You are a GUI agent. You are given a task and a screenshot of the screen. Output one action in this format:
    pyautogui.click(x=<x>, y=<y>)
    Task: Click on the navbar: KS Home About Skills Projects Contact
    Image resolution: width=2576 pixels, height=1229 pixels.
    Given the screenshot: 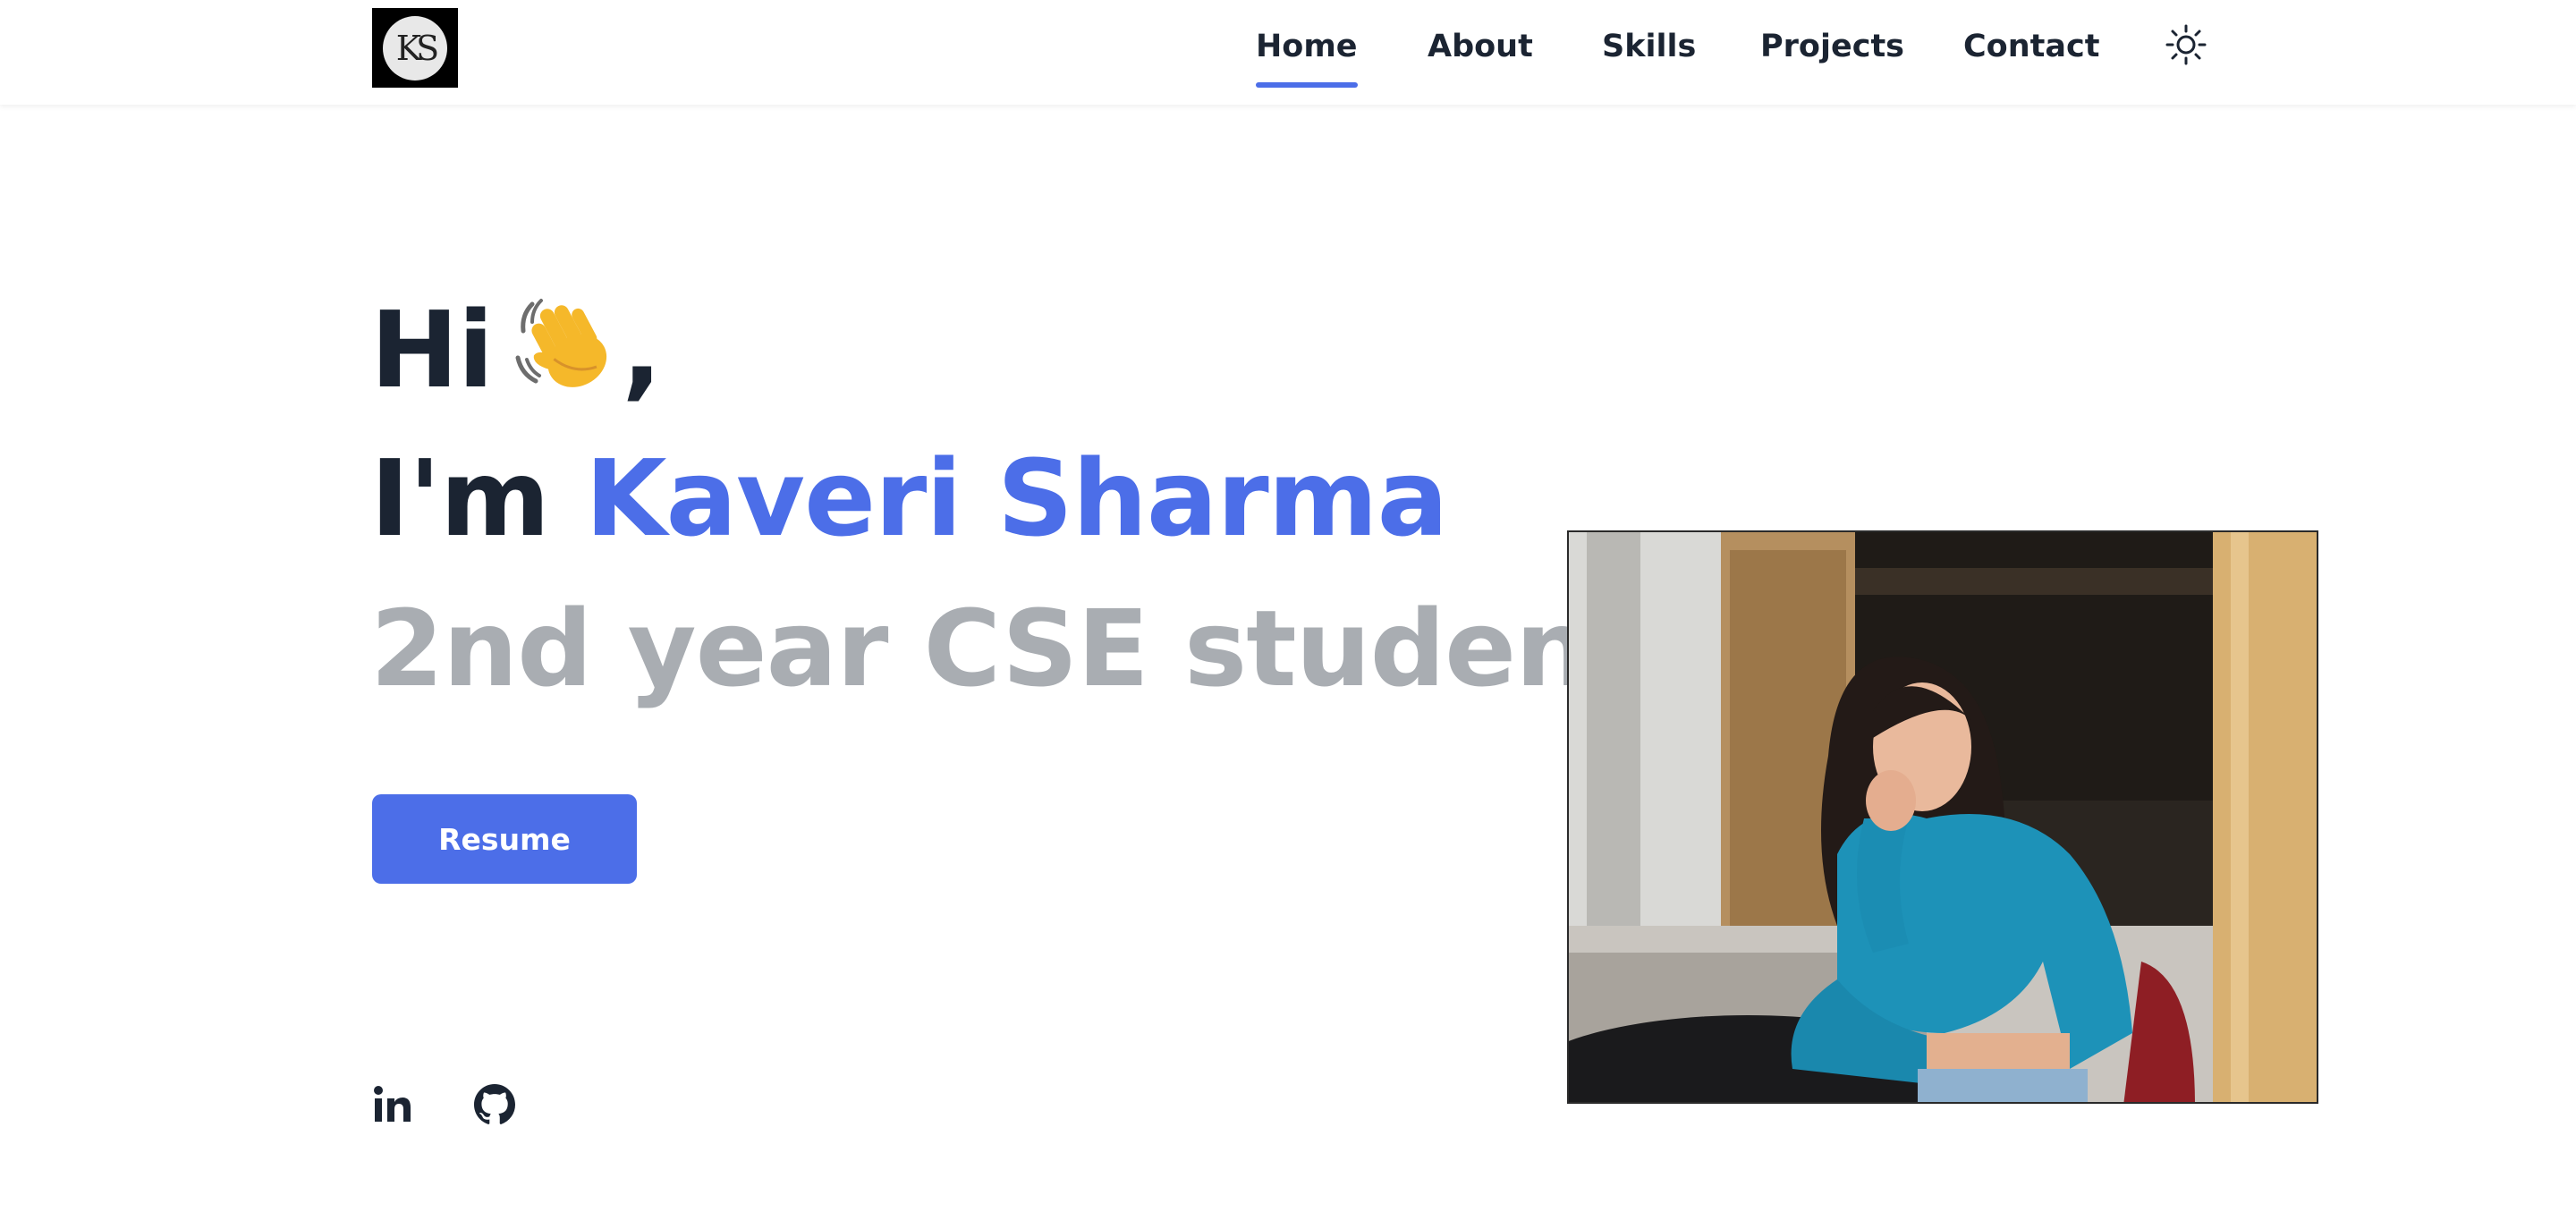 What is the action you would take?
    pyautogui.click(x=1288, y=52)
    